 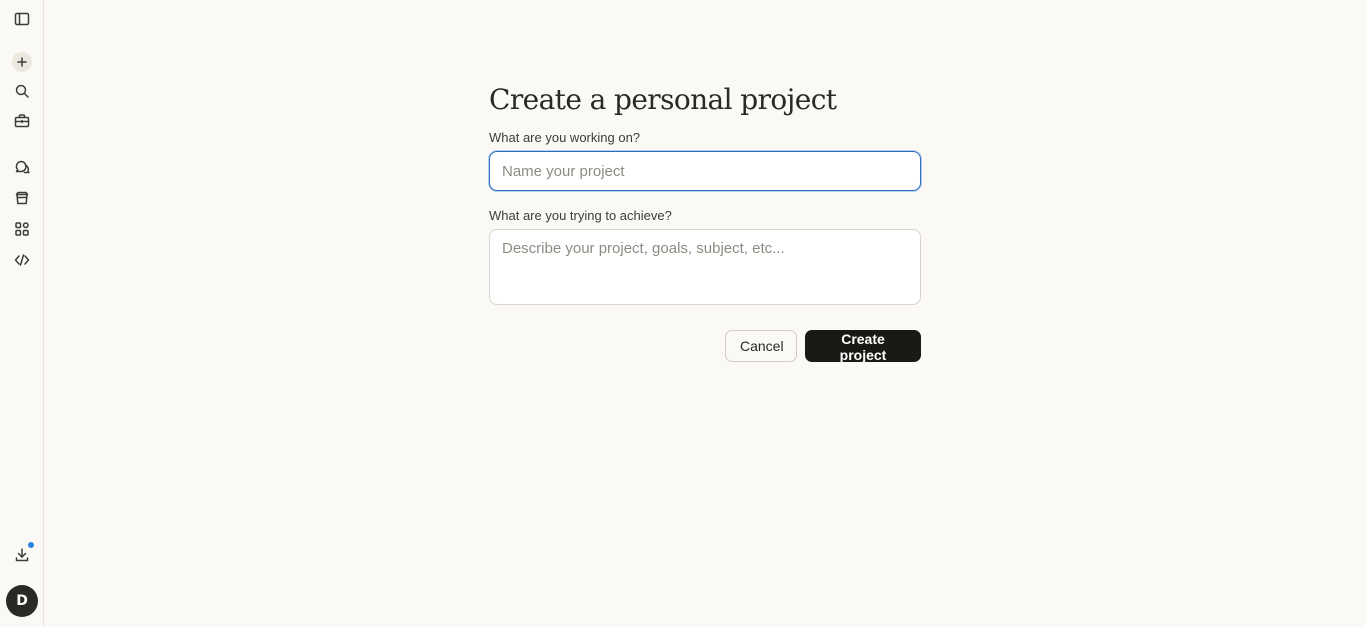 What do you see at coordinates (22, 313) in the screenshot?
I see `sidebar: D` at bounding box center [22, 313].